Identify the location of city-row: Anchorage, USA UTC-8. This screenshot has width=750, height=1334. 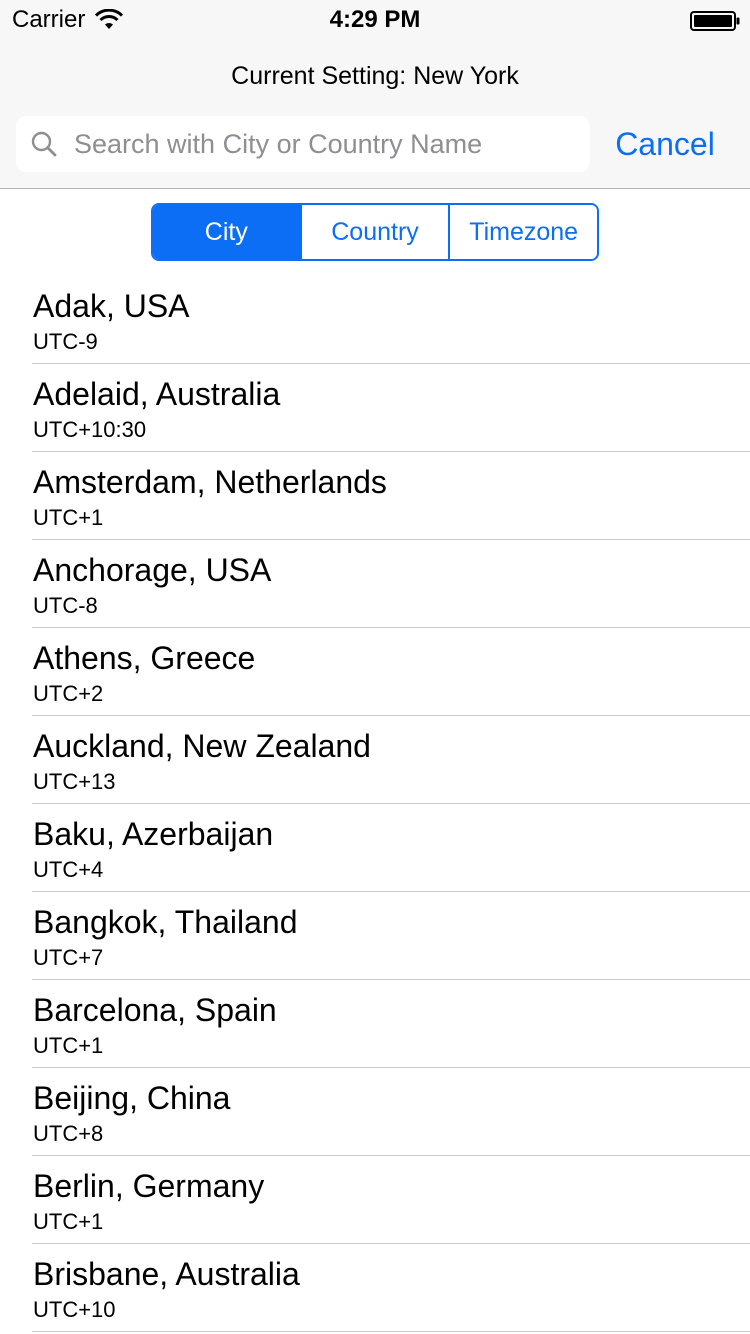
(391, 584).